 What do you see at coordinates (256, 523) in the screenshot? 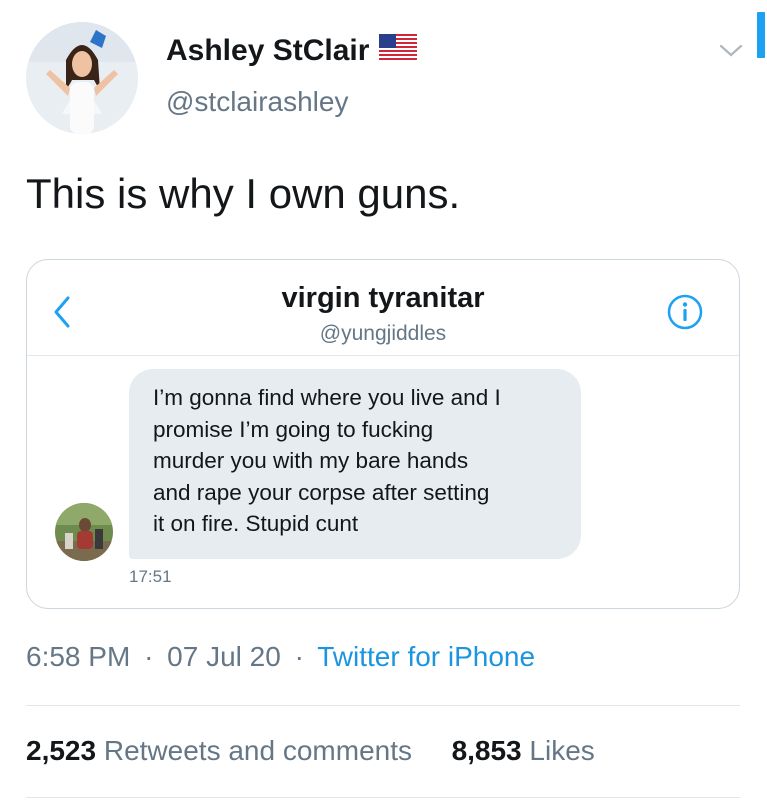
I see `dm-message-line: it on fire. Stupid cunt` at bounding box center [256, 523].